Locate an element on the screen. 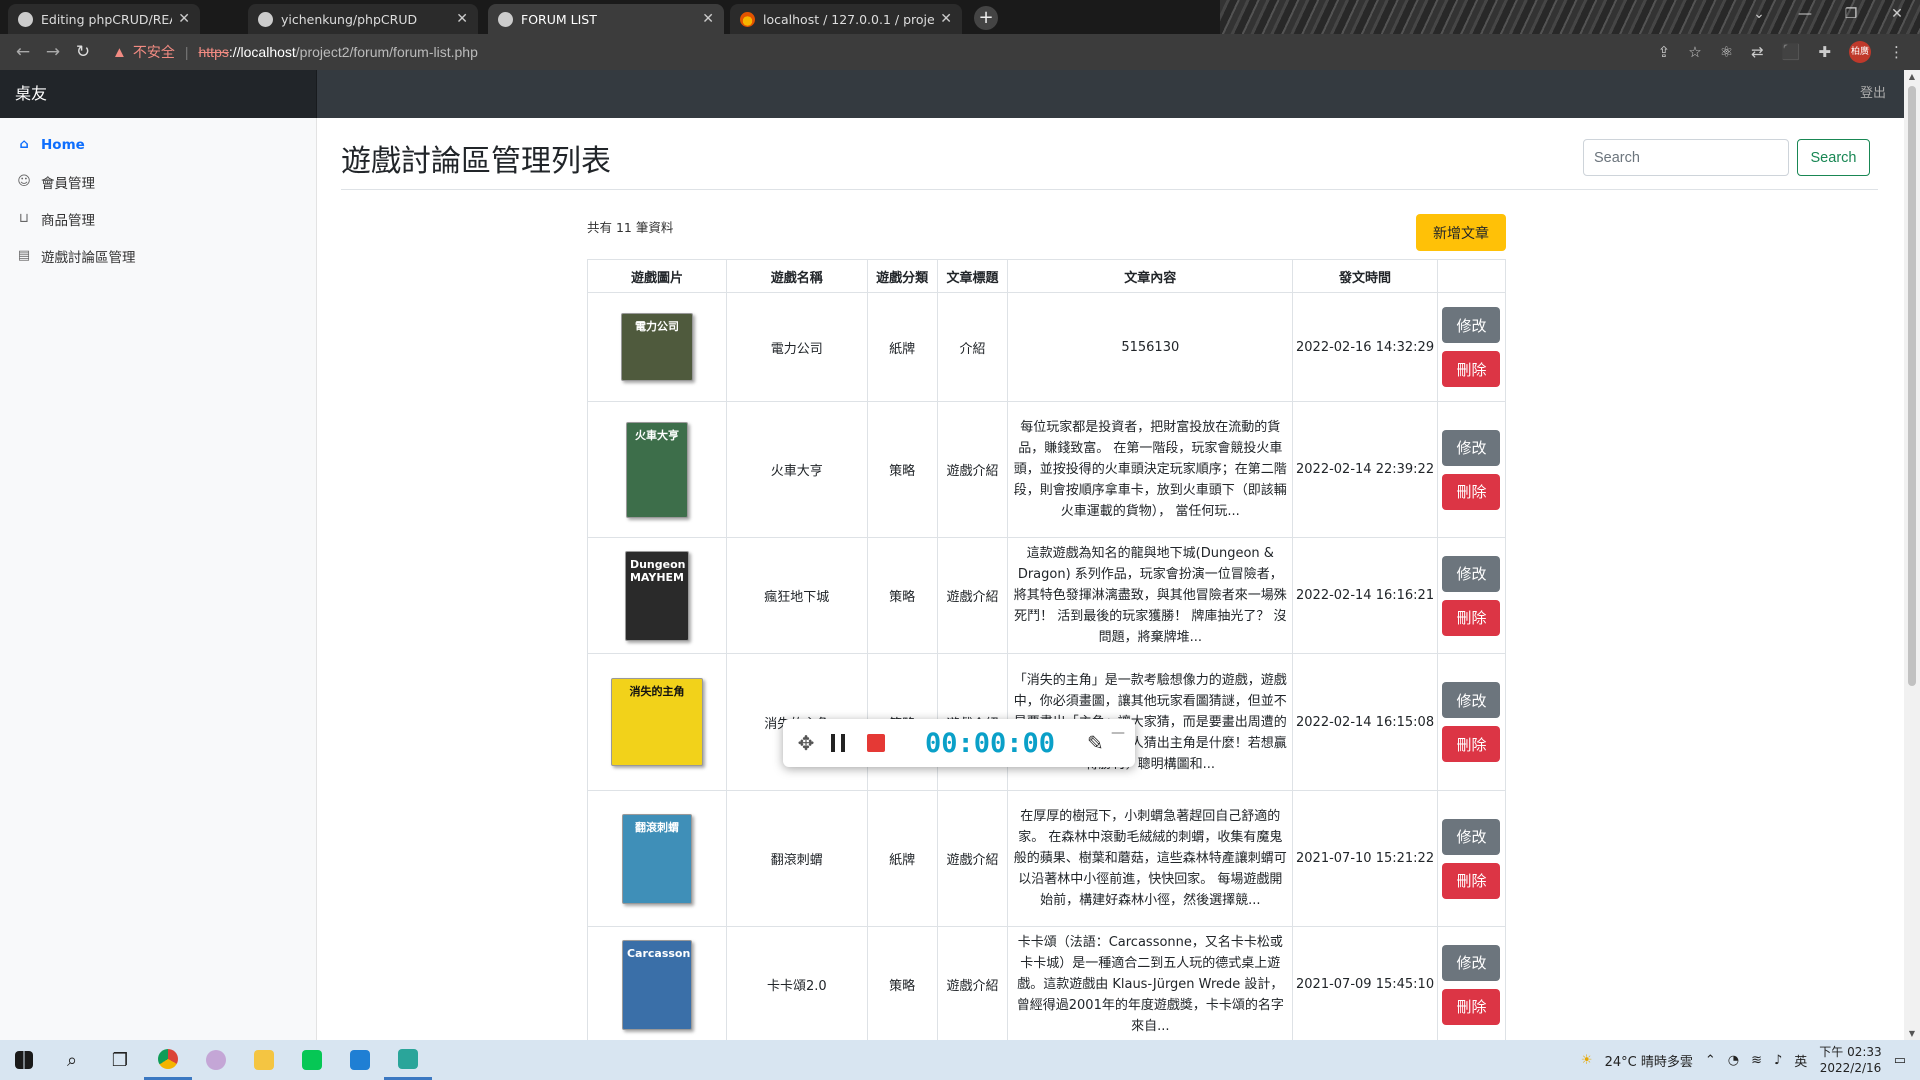 Image resolution: width=1920 pixels, height=1080 pixels. column-header: 文章標題 is located at coordinates (972, 276).